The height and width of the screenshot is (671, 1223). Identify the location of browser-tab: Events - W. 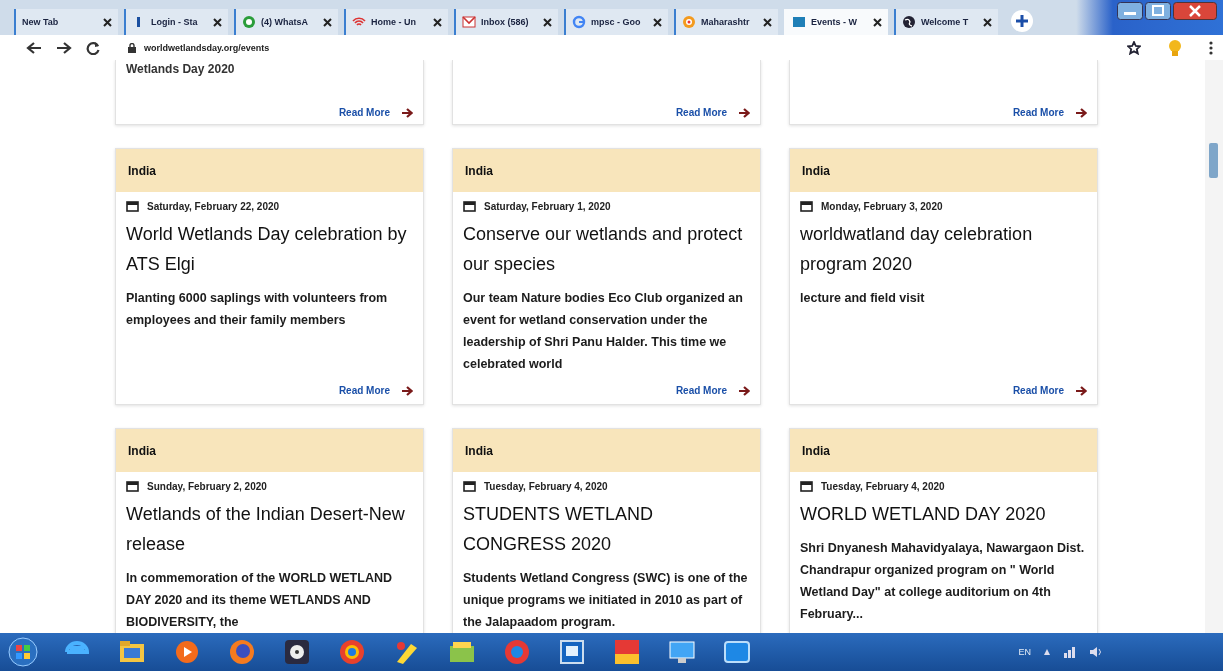
(836, 22).